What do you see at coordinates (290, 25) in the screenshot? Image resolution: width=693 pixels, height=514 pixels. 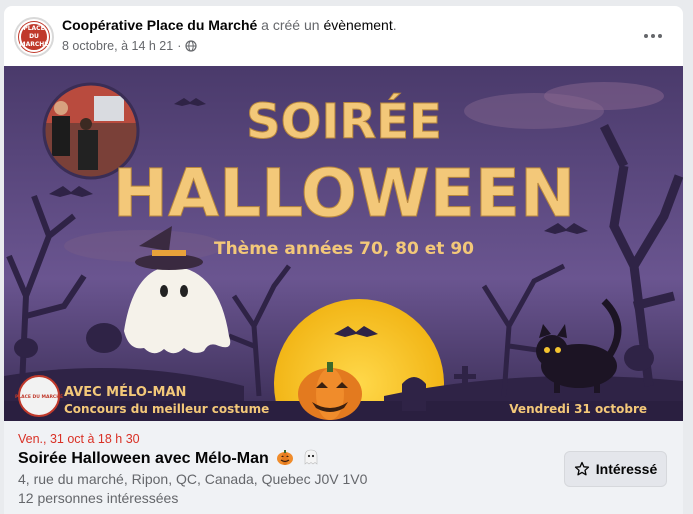 I see `action-text: a créé un` at bounding box center [290, 25].